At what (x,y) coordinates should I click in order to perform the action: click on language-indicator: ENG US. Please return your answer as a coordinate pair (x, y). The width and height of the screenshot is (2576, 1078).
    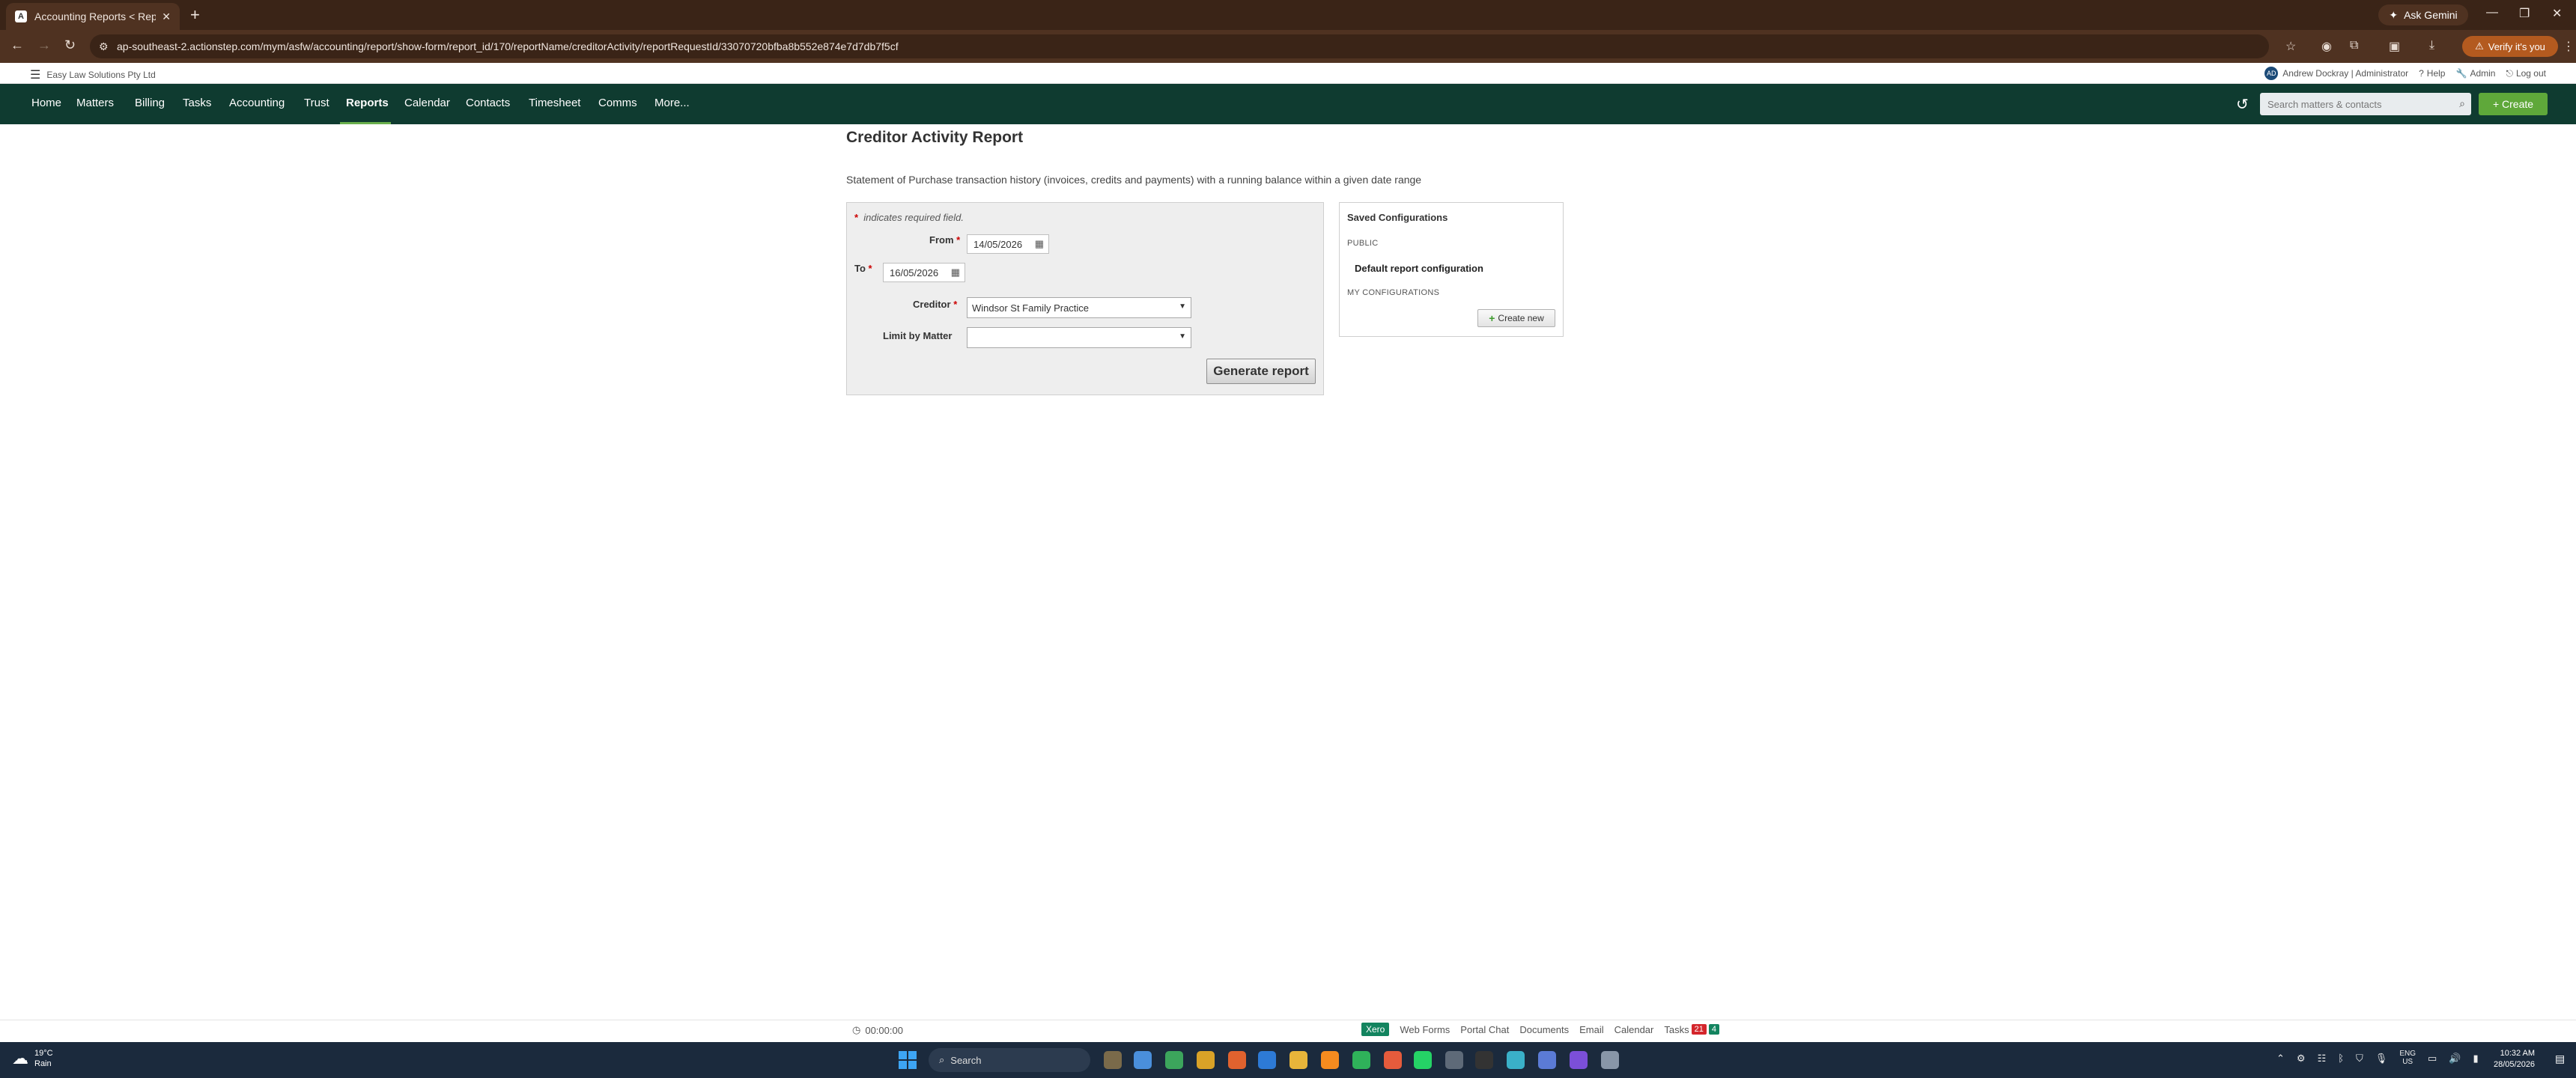
    Looking at the image, I should click on (2407, 1058).